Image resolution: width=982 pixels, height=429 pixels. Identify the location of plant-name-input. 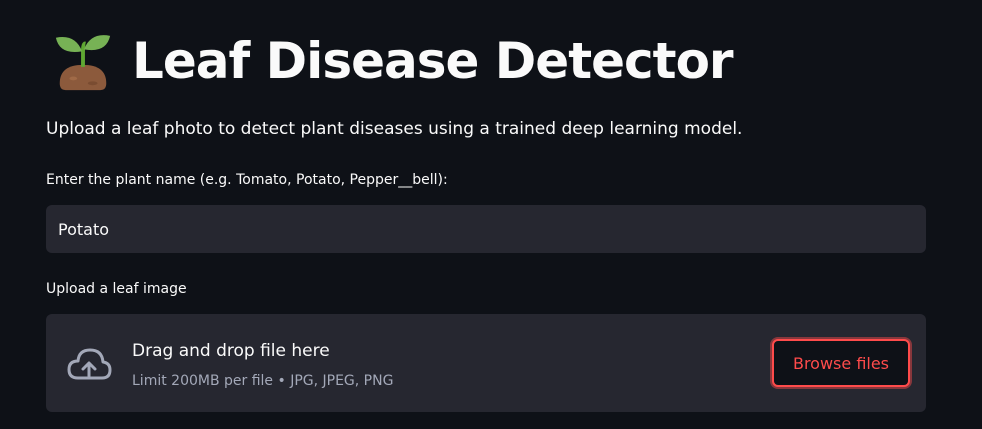
(486, 229).